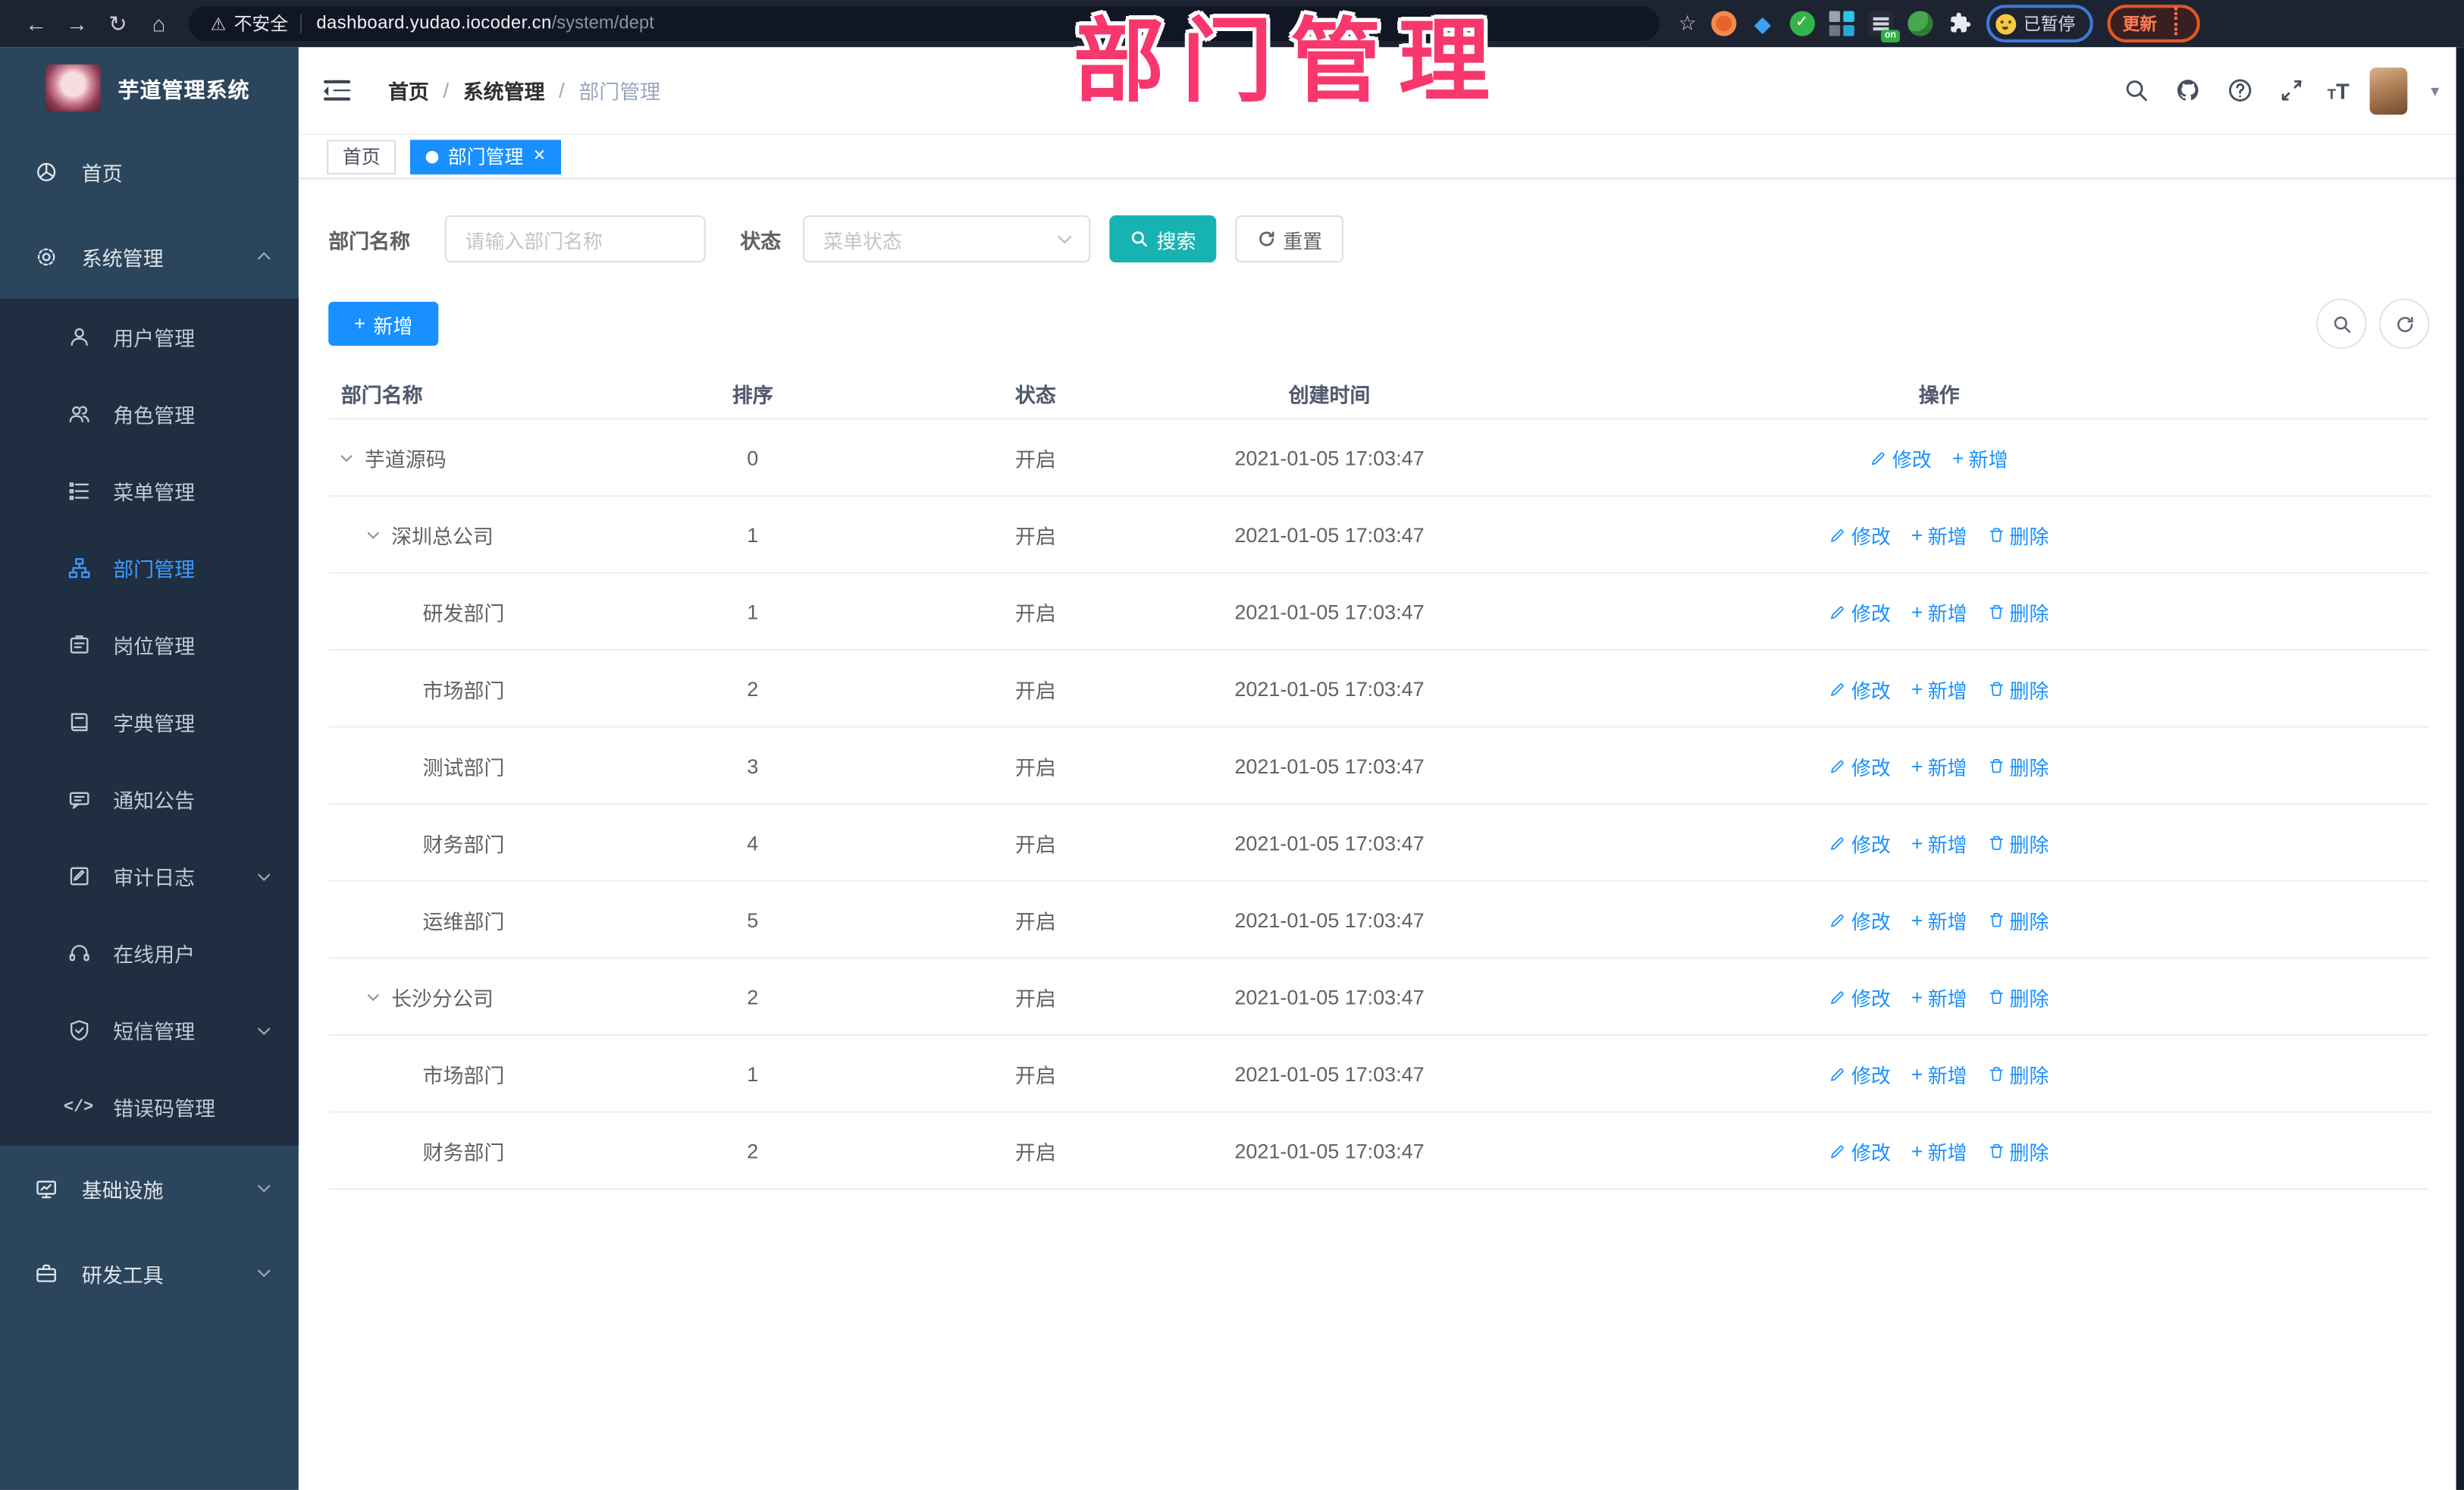  I want to click on sidebar-item-post-management: 岗位管理, so click(150, 645).